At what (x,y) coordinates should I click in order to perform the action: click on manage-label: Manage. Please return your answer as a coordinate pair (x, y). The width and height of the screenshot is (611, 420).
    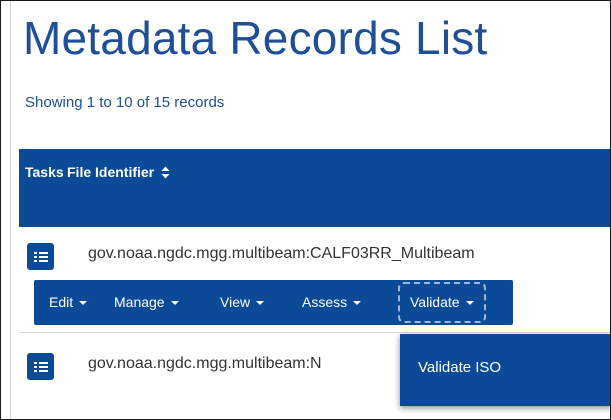
    Looking at the image, I should click on (139, 302).